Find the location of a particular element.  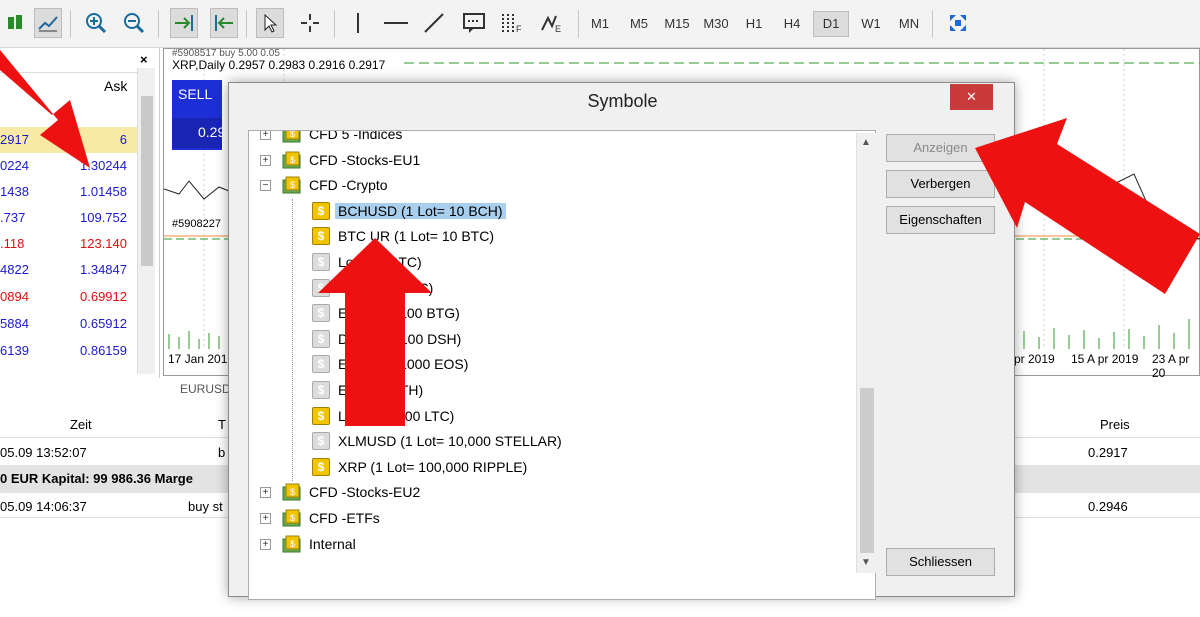

row-time: 05.09 14:06:37 is located at coordinates (43, 506).